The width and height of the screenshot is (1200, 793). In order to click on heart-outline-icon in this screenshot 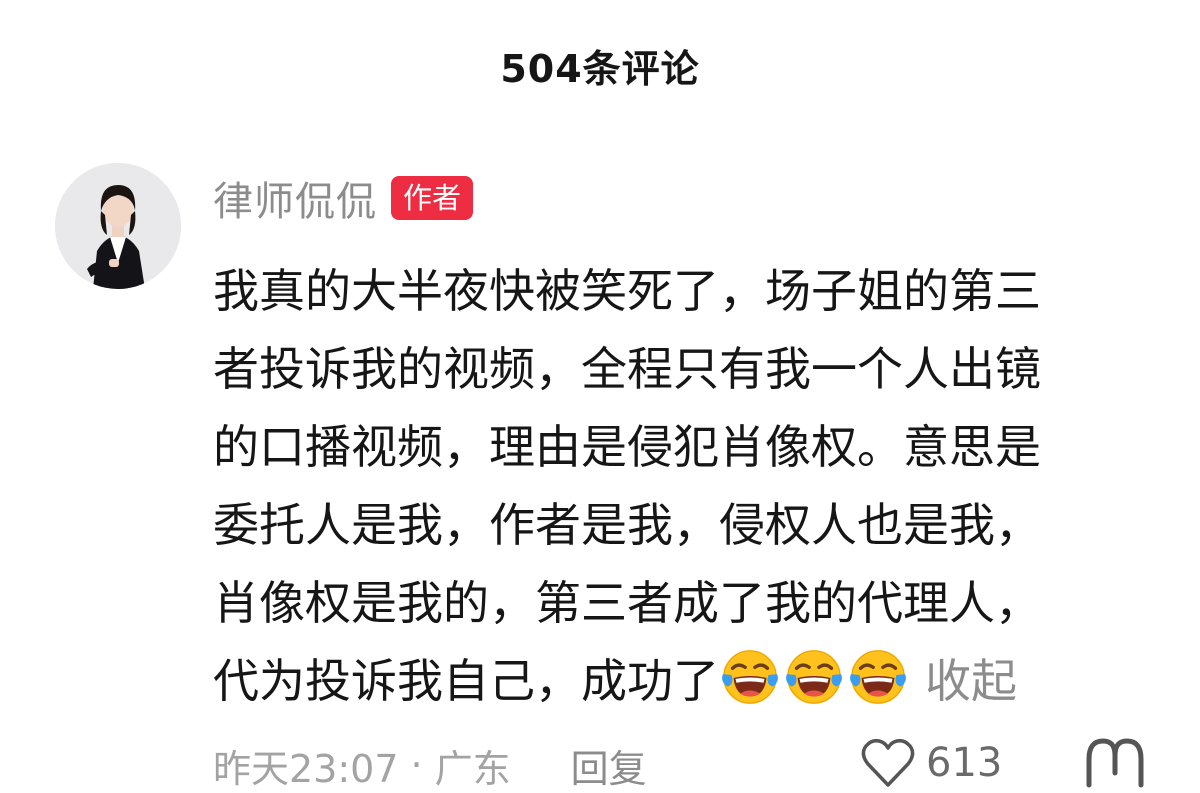, I will do `click(888, 762)`.